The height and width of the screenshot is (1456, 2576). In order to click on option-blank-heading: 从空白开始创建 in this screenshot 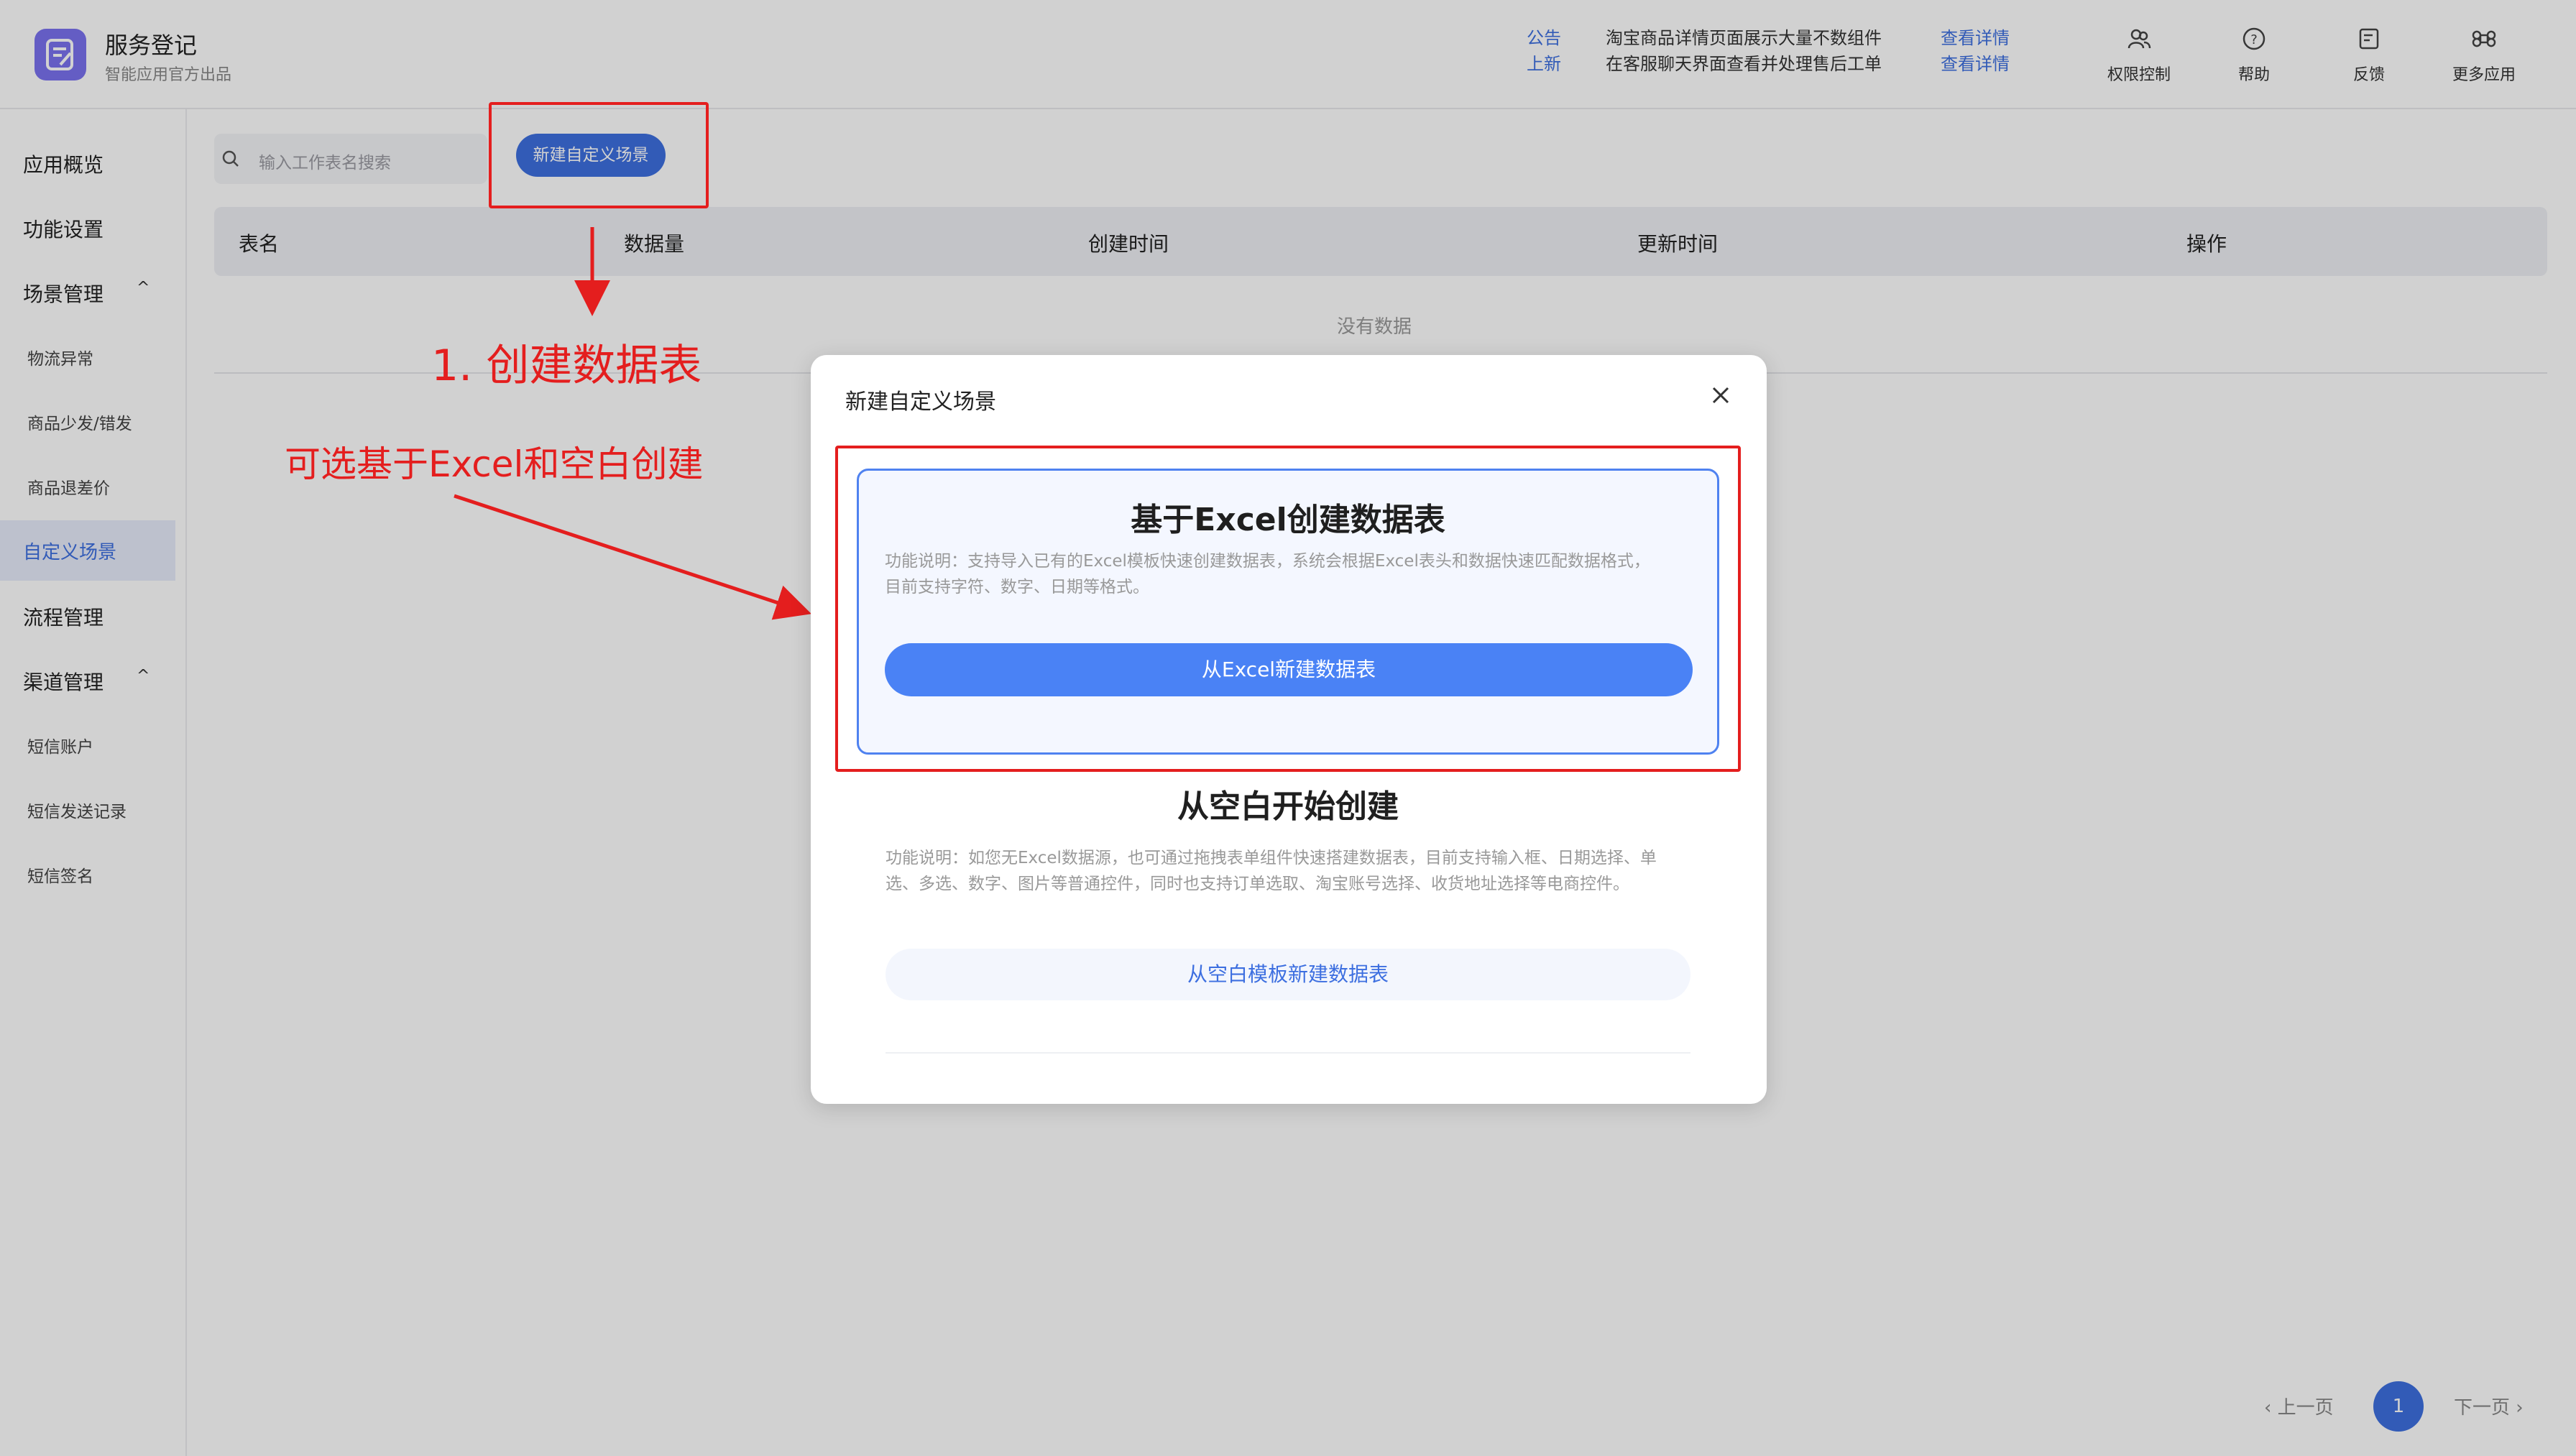, I will do `click(1288, 806)`.